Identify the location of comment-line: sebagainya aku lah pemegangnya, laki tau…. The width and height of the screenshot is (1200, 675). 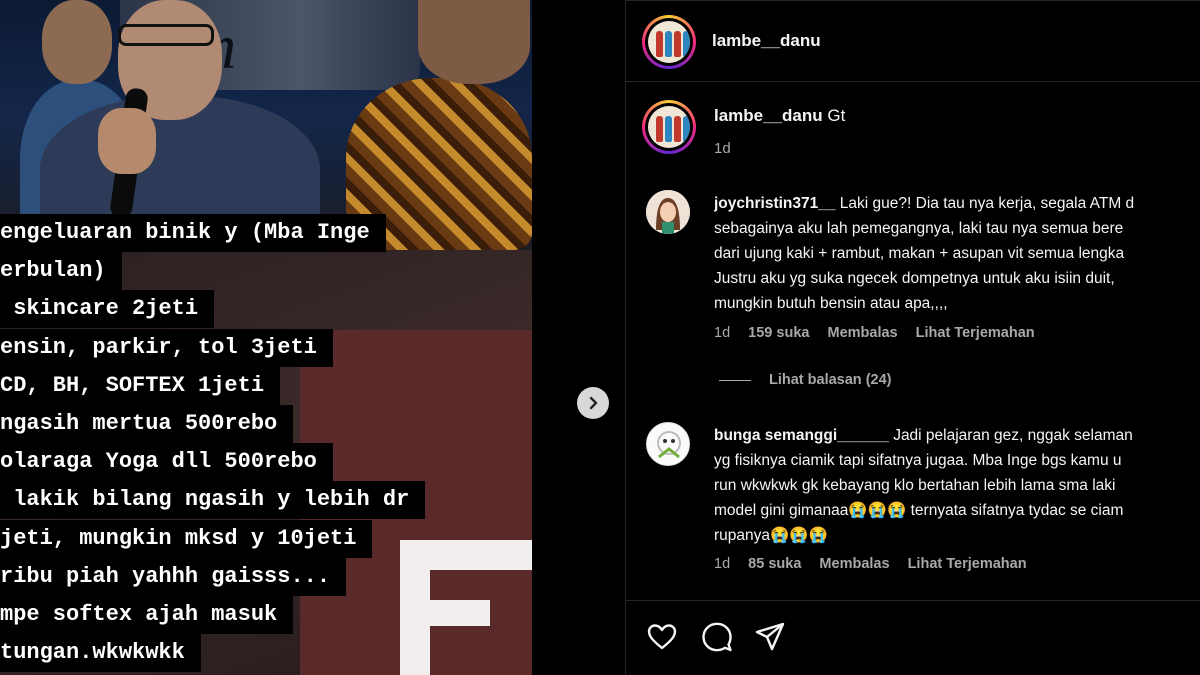
(919, 228).